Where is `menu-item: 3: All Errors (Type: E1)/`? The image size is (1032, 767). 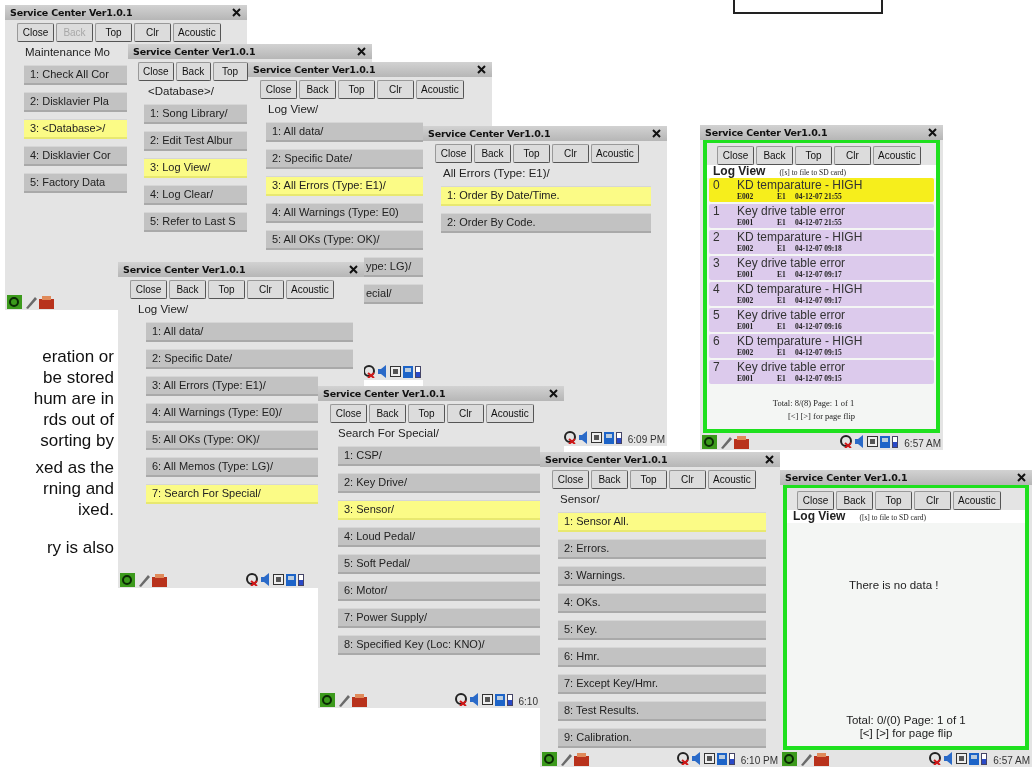
menu-item: 3: All Errors (Type: E1)/ is located at coordinates (344, 186).